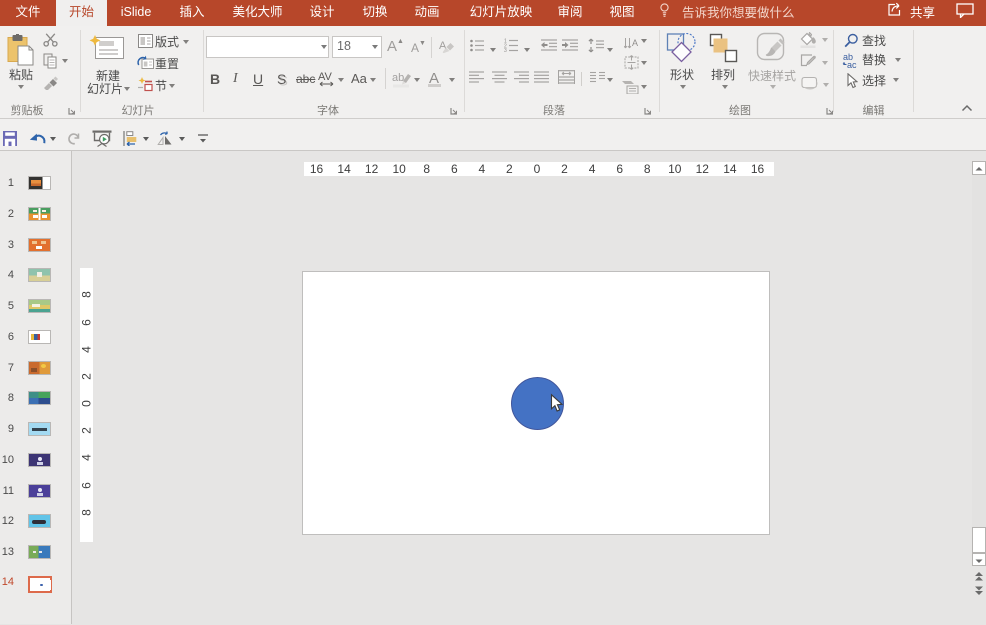 The width and height of the screenshot is (986, 625). Describe the element at coordinates (635, 43) in the screenshot. I see `svg-text: A` at that location.